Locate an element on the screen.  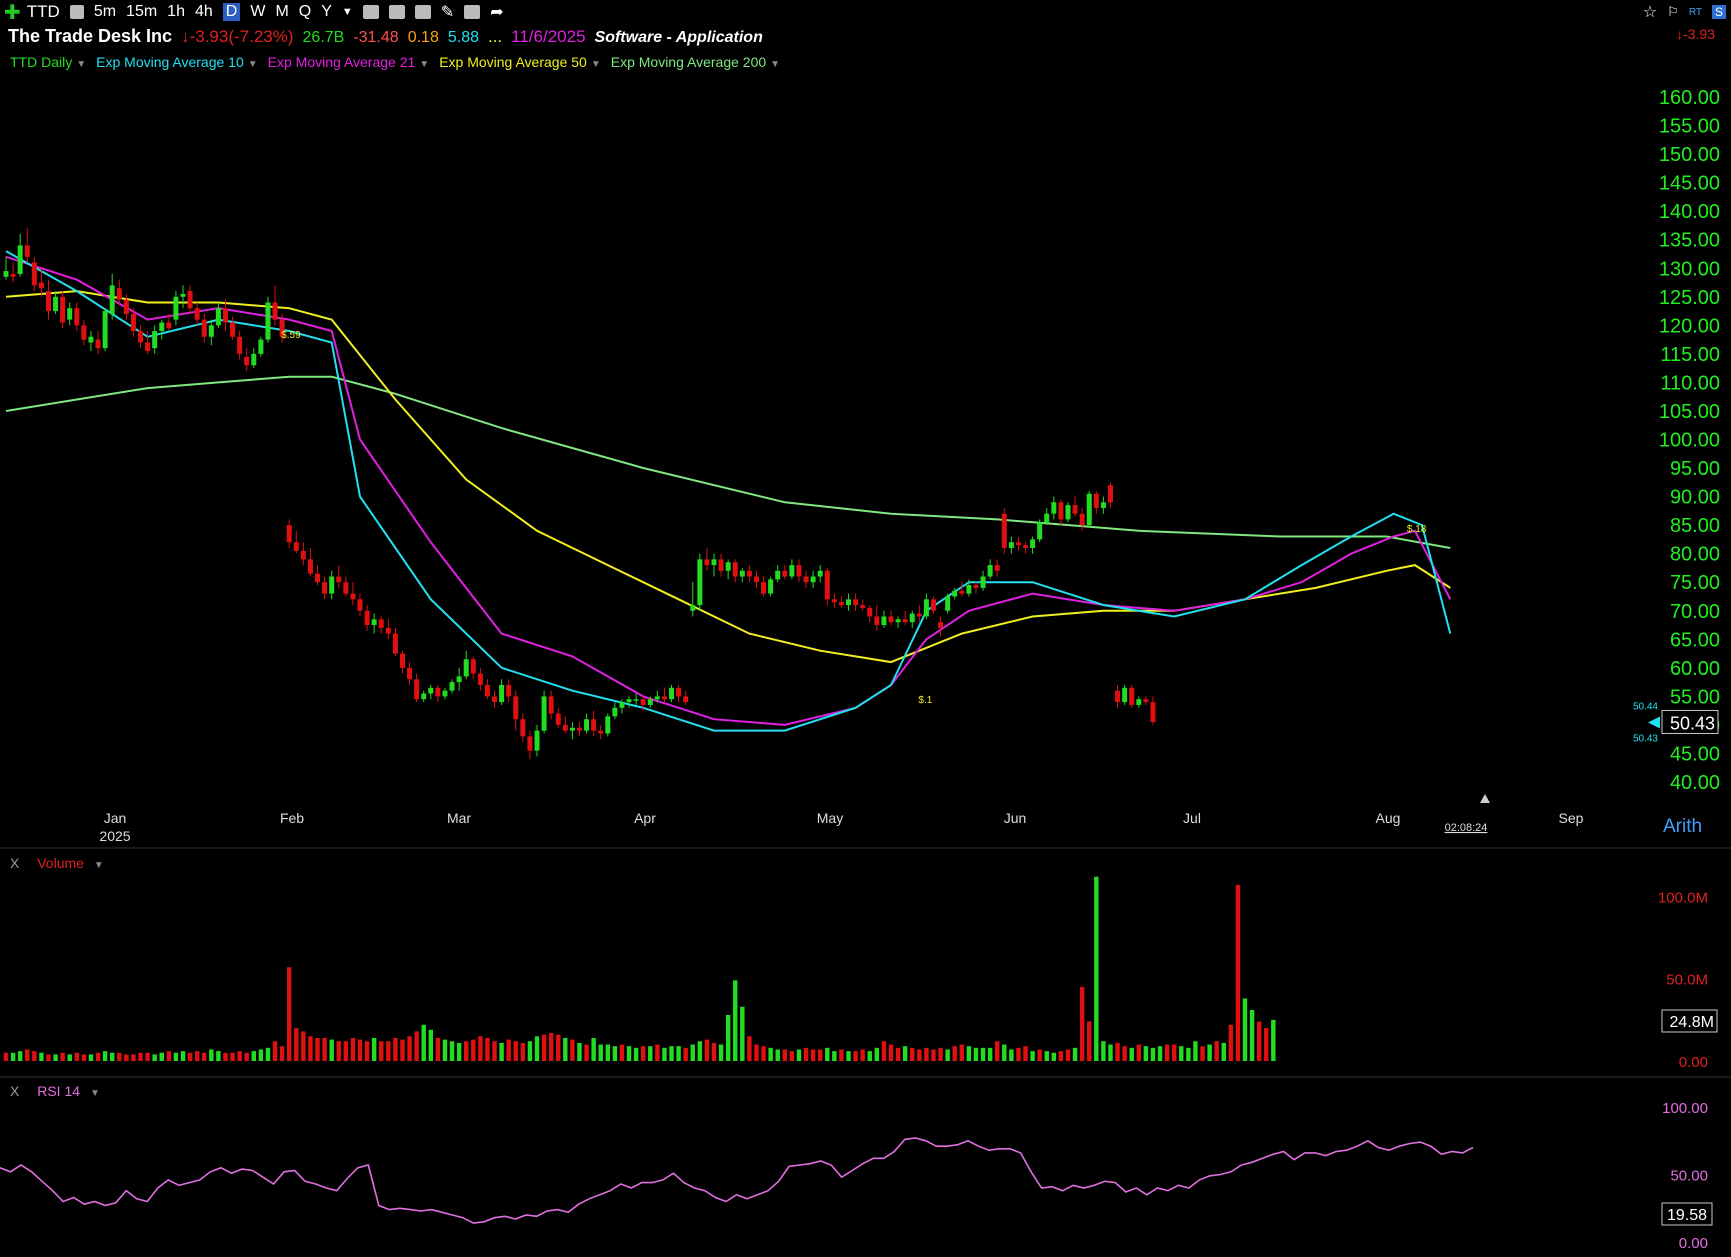
volume-tick-label: 100.0M is located at coordinates (1683, 897).